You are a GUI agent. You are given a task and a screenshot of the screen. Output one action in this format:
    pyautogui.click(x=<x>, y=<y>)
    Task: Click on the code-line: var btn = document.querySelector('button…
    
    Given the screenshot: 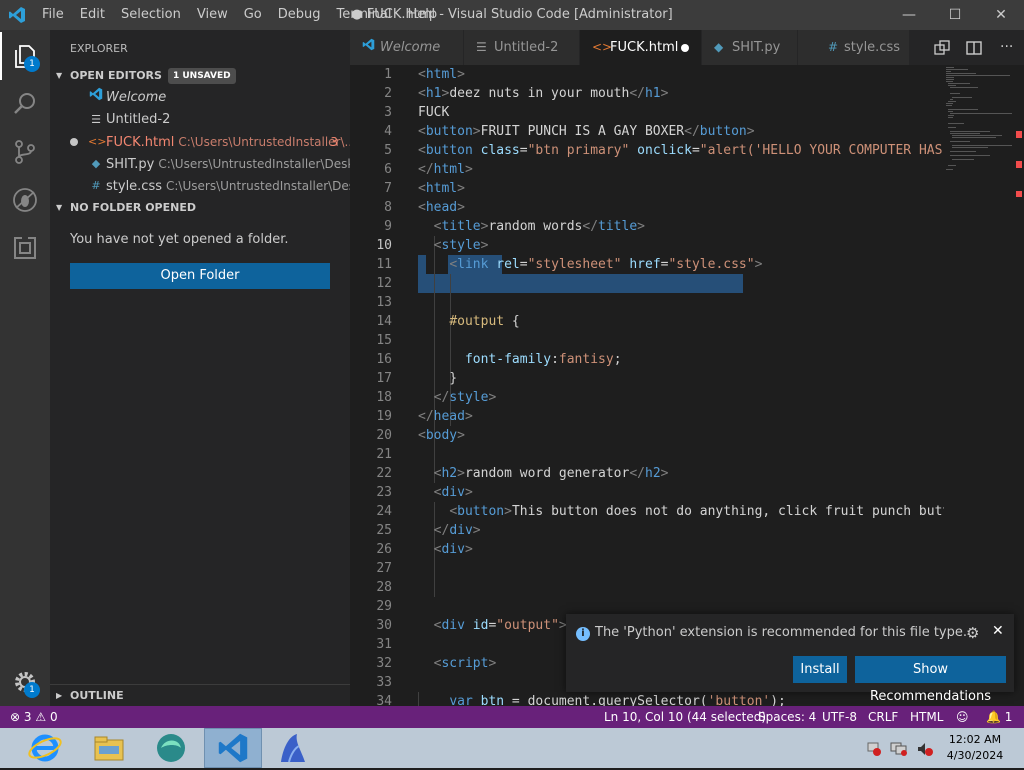 What is the action you would take?
    pyautogui.click(x=602, y=699)
    